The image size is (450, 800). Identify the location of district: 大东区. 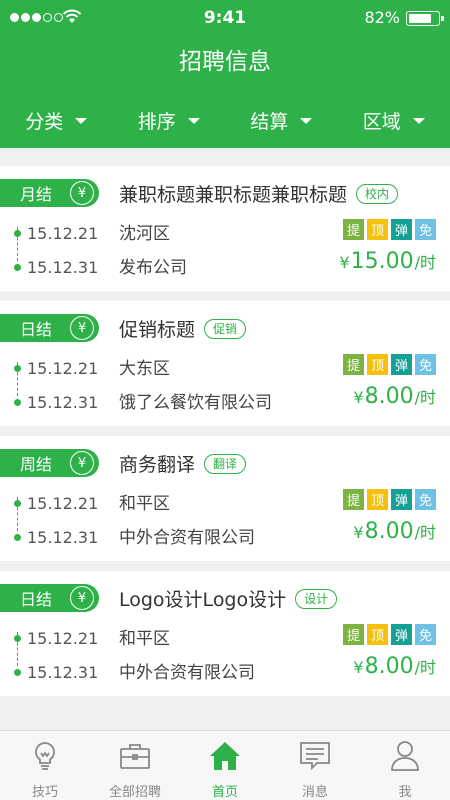
(144, 369).